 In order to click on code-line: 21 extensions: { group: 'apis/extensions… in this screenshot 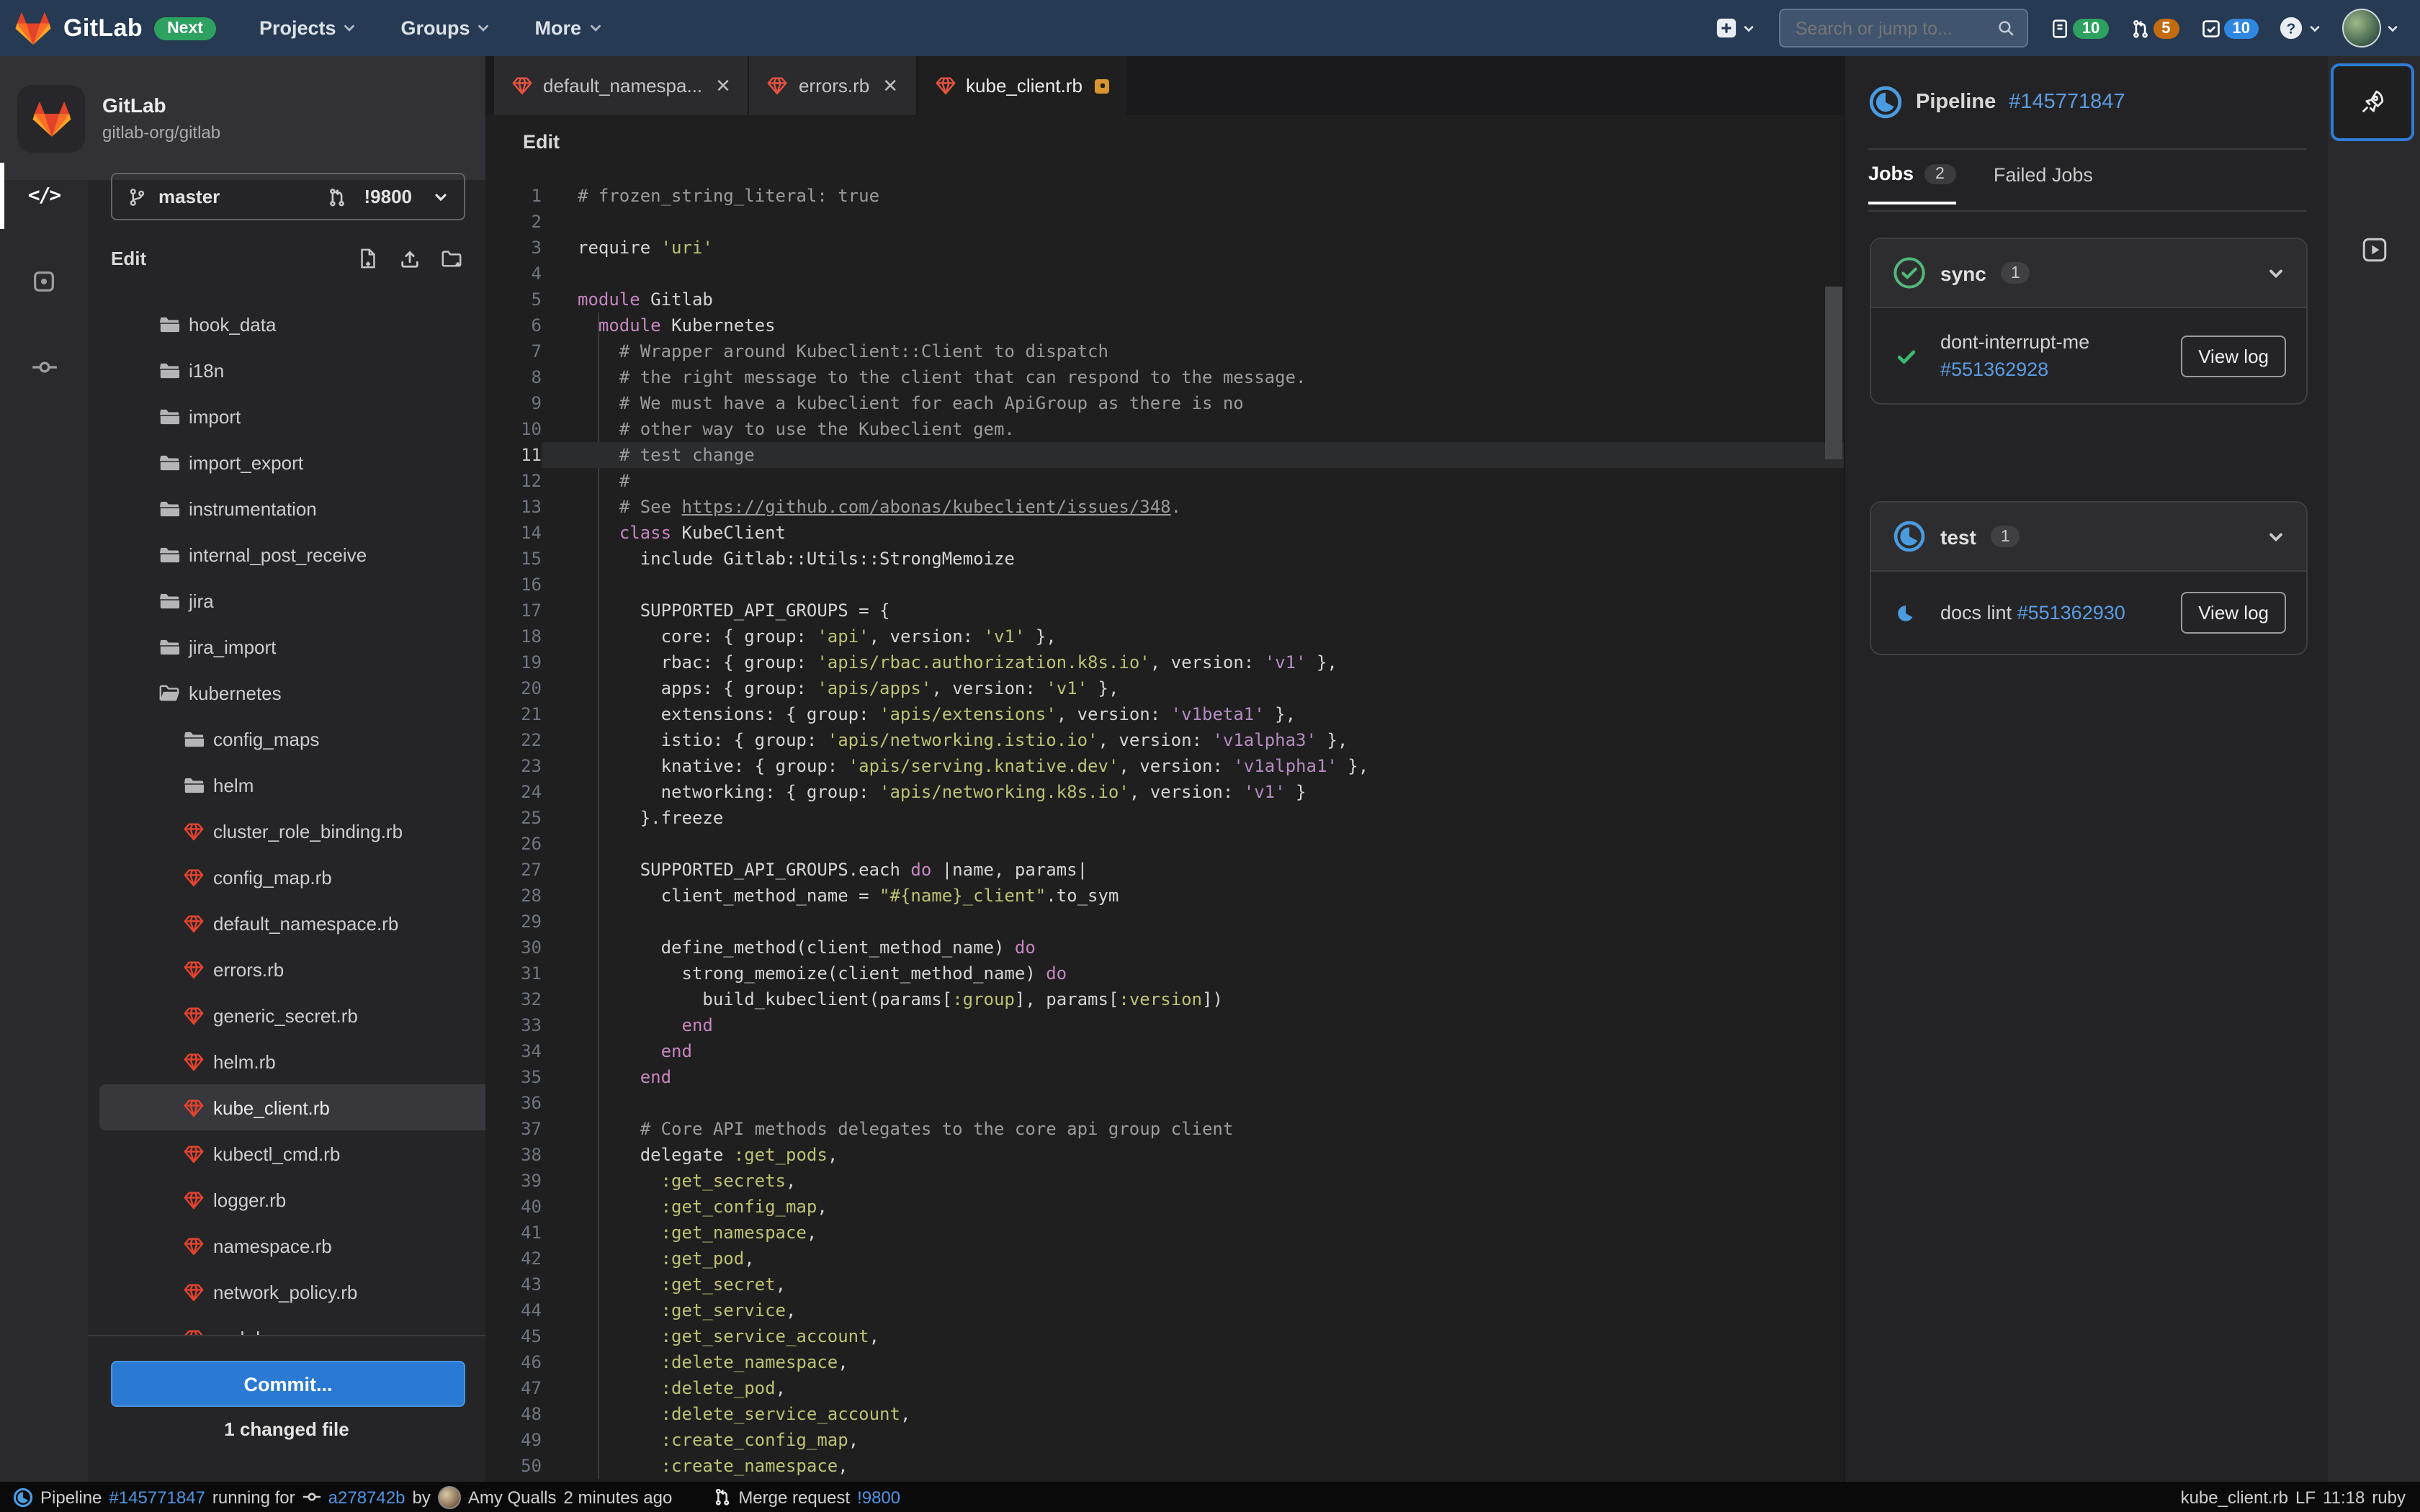, I will do `click(1164, 714)`.